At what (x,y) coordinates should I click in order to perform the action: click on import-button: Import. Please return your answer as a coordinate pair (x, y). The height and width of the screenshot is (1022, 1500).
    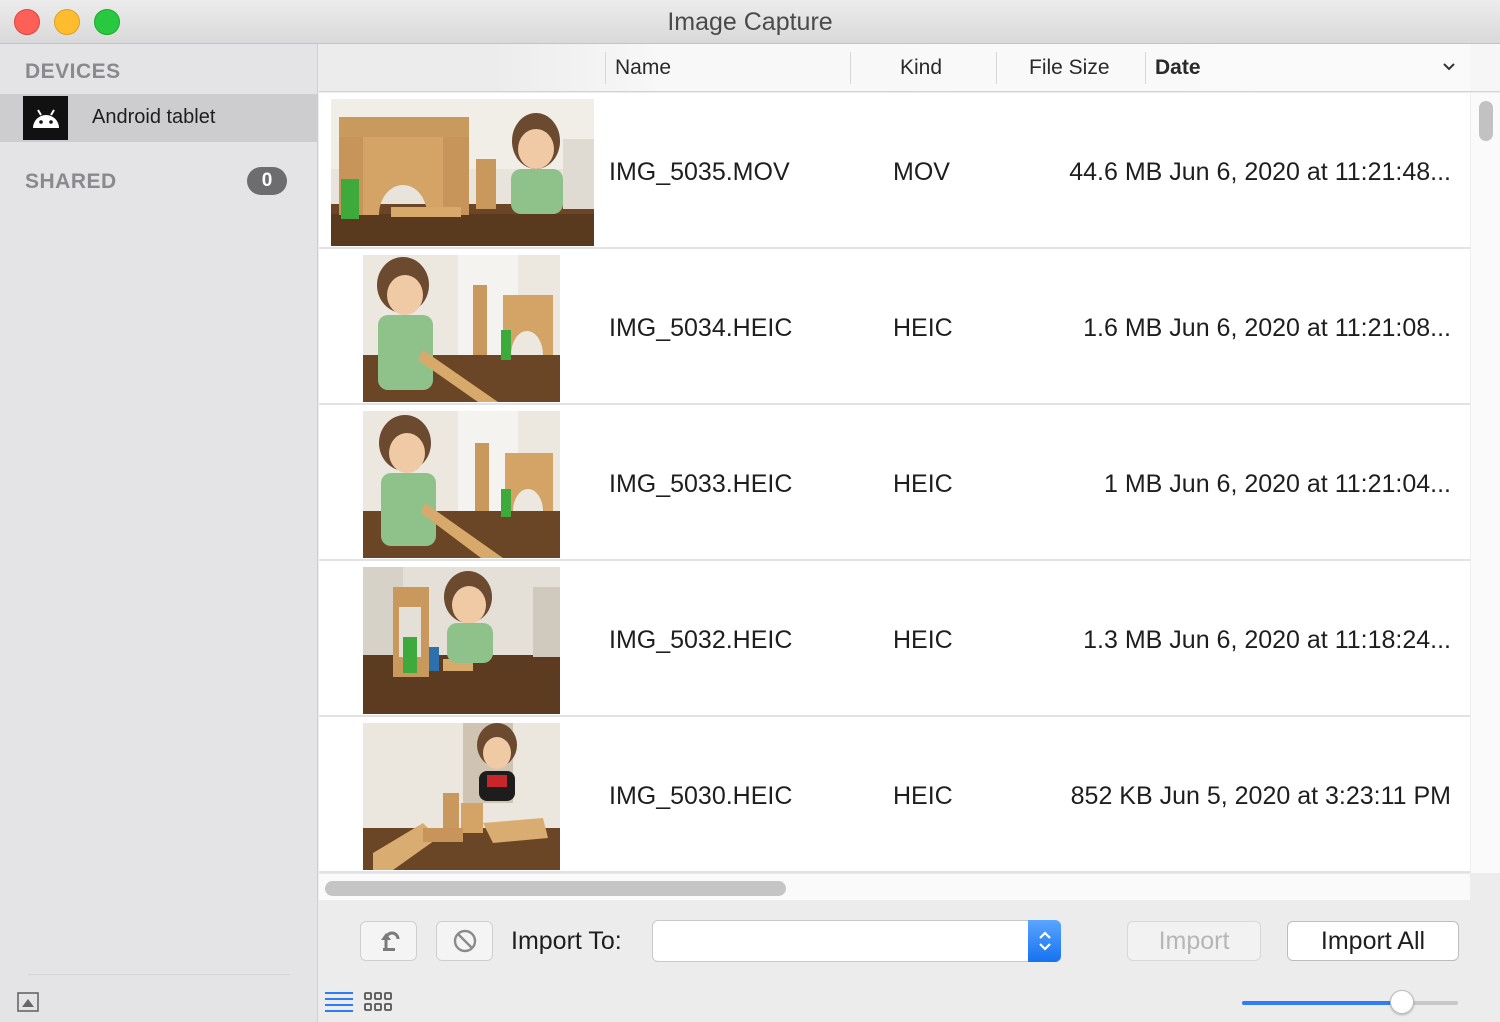
    Looking at the image, I should click on (1194, 941).